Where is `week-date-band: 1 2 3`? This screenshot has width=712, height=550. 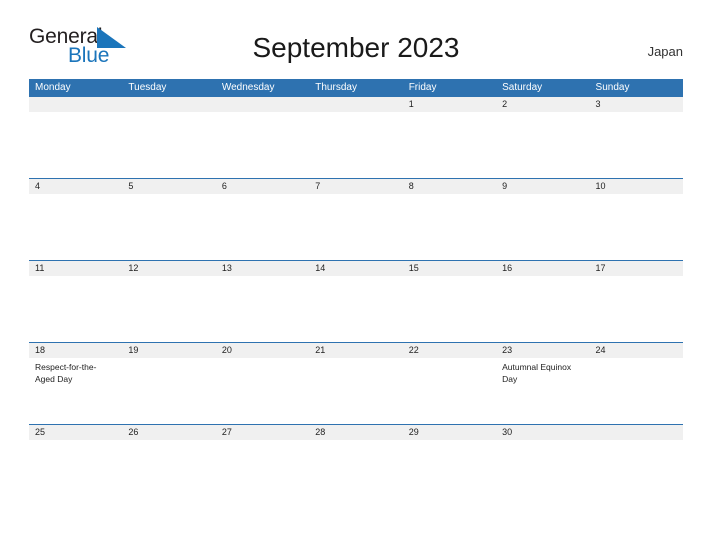
week-date-band: 1 2 3 is located at coordinates (356, 104).